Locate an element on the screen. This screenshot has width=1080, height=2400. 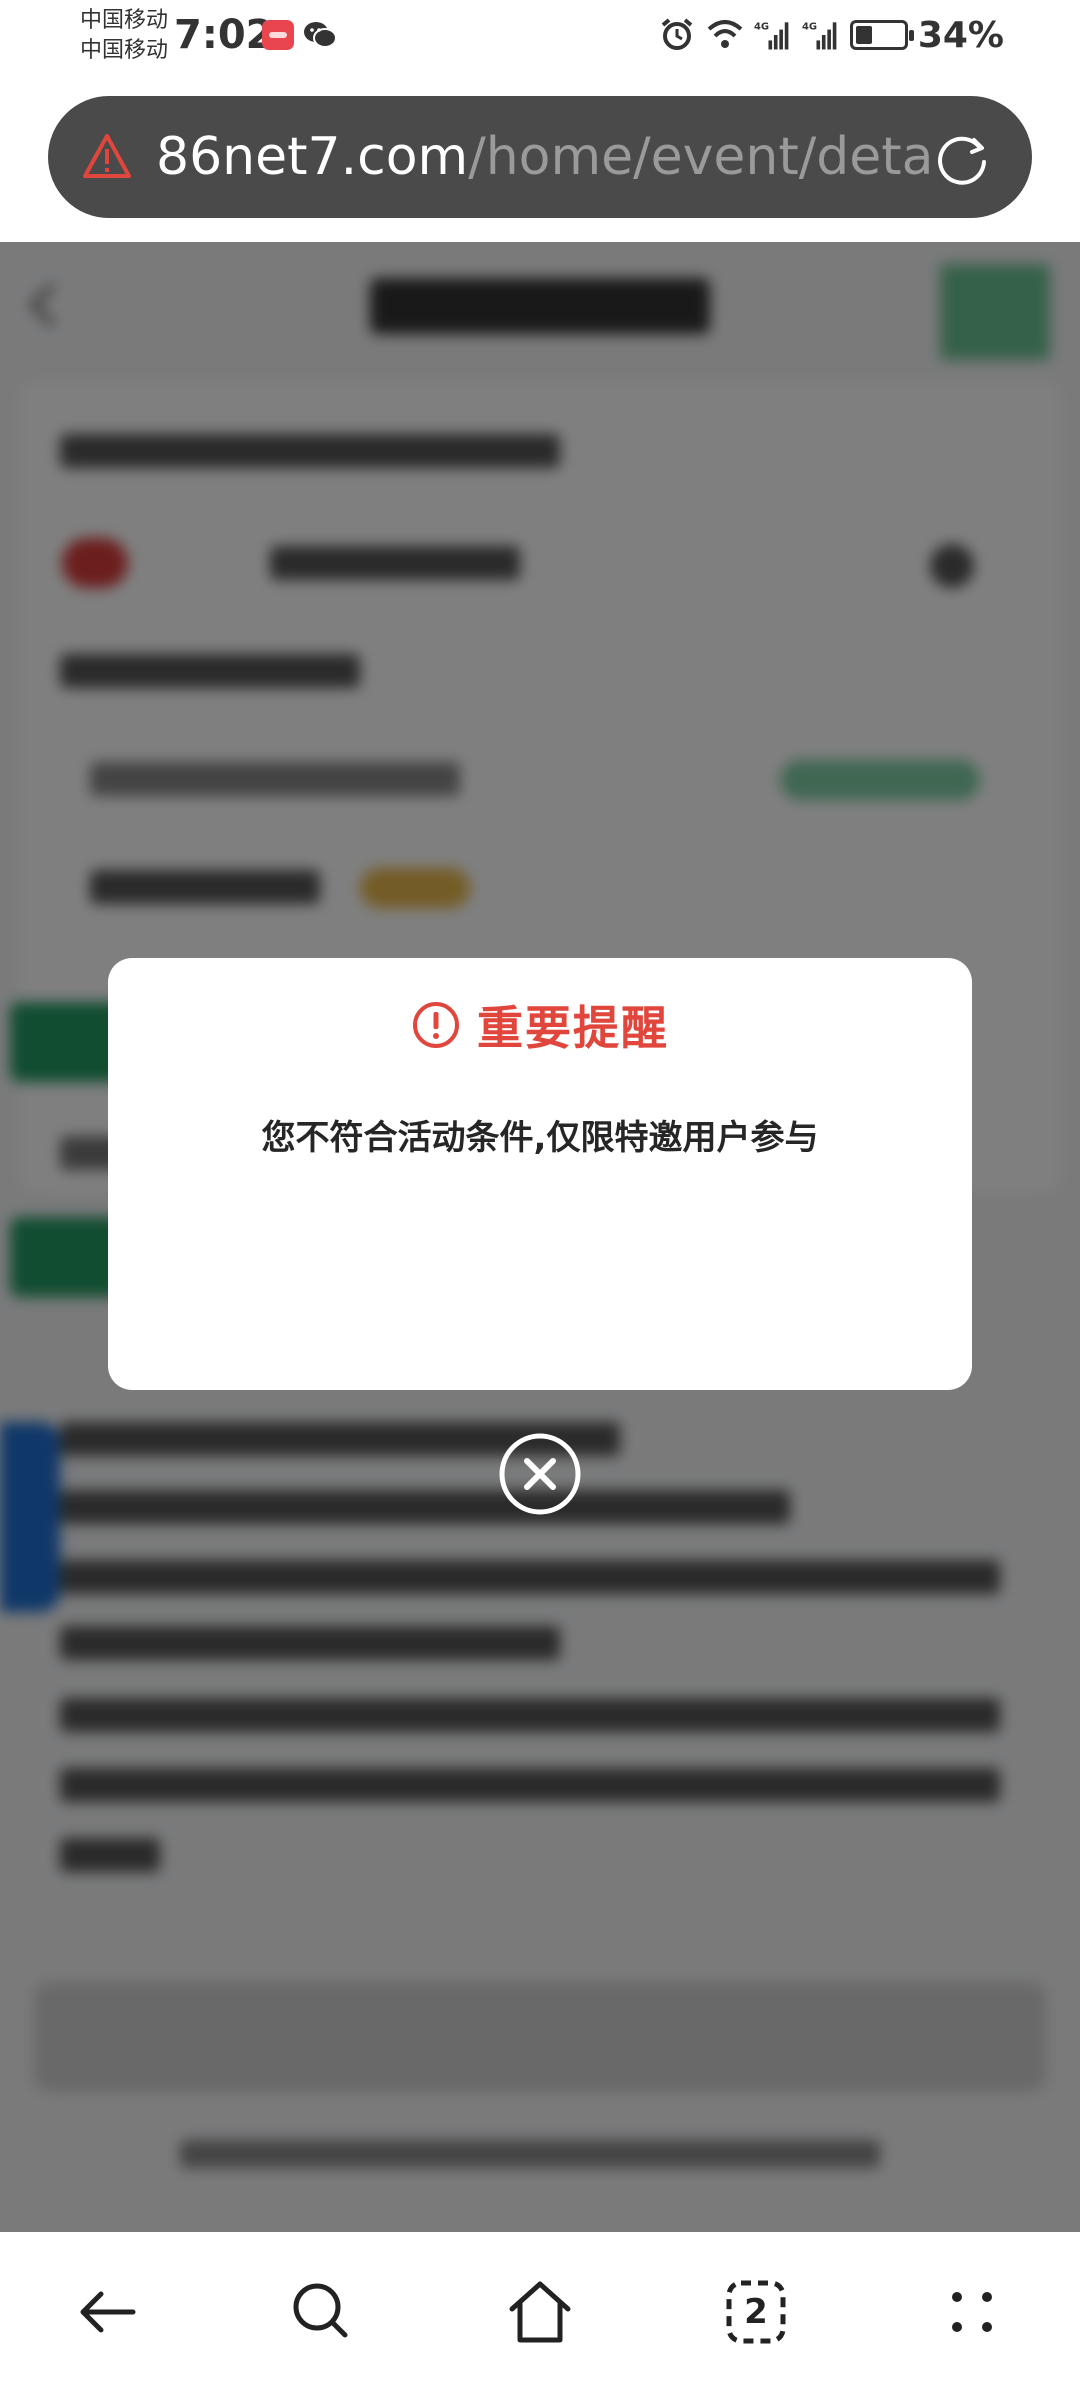
alert-dialog: 重要提醒 您不符合活动条件,仅限特邀用户参与 is located at coordinates (540, 1174).